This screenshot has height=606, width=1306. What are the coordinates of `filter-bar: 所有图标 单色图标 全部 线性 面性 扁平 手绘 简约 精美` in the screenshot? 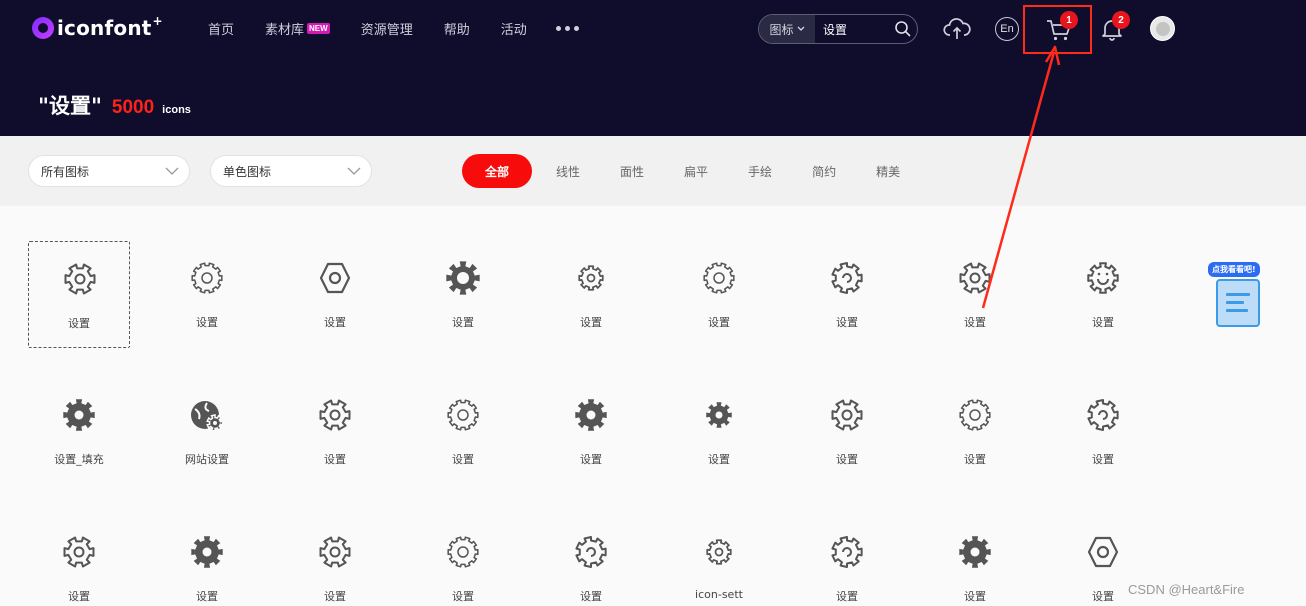 It's located at (653, 171).